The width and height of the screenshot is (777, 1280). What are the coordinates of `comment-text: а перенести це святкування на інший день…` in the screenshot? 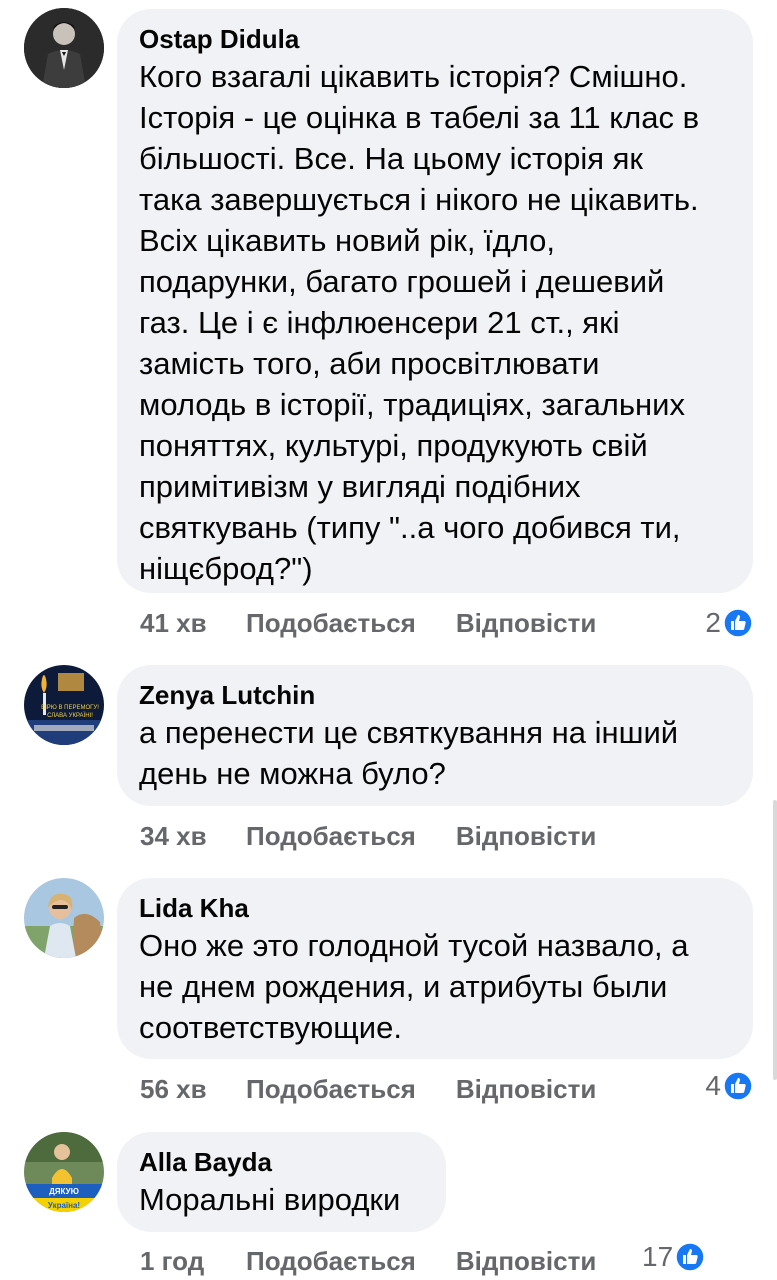 It's located at (409, 753).